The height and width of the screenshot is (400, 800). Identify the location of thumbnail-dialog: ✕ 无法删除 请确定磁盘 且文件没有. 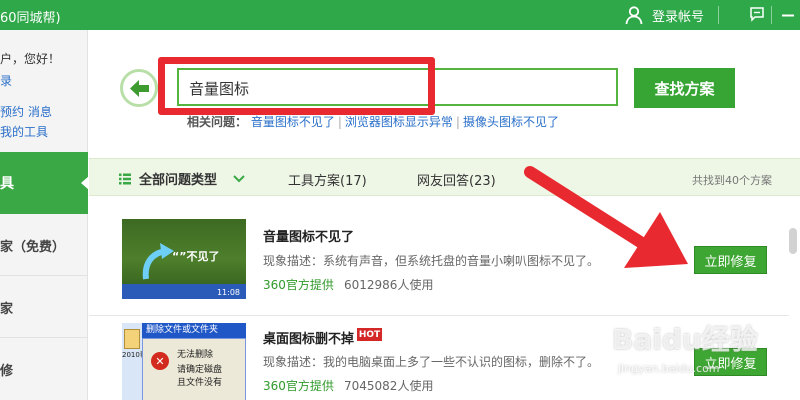
(194, 369).